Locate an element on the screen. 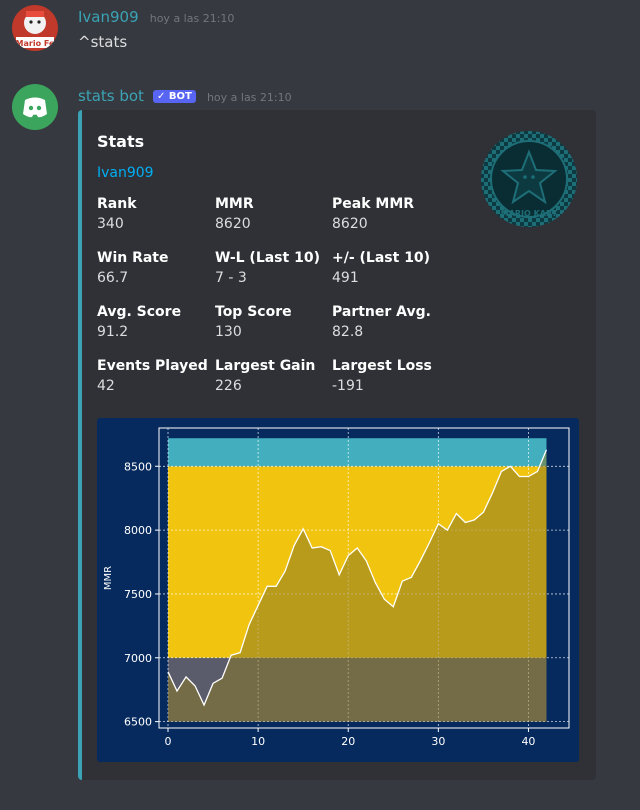 The height and width of the screenshot is (810, 640). field-name: Largest Gain is located at coordinates (265, 366).